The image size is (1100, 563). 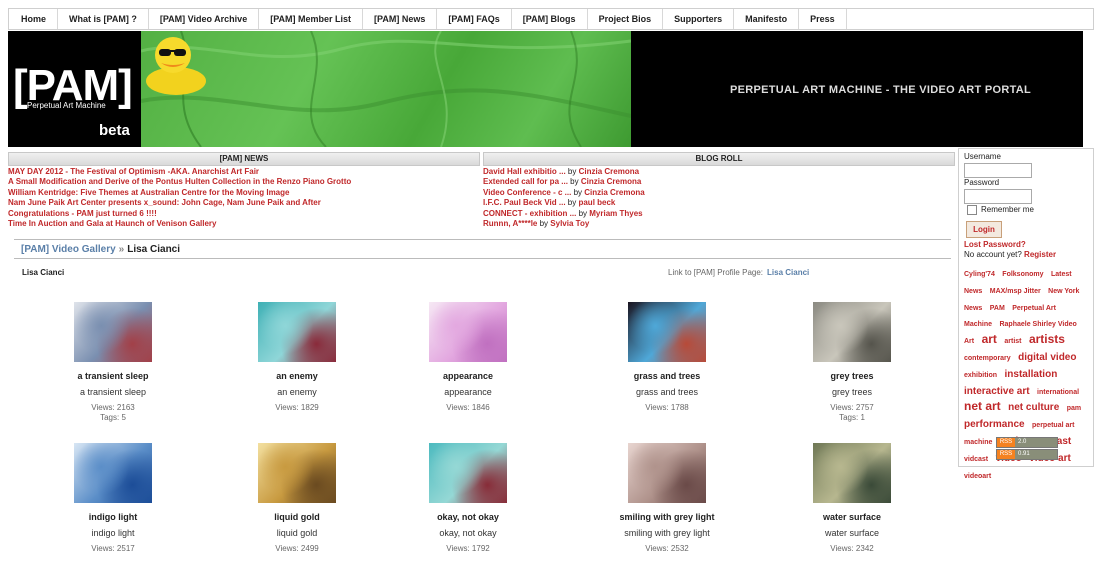 What do you see at coordinates (468, 376) in the screenshot?
I see `video-title-link: appearance` at bounding box center [468, 376].